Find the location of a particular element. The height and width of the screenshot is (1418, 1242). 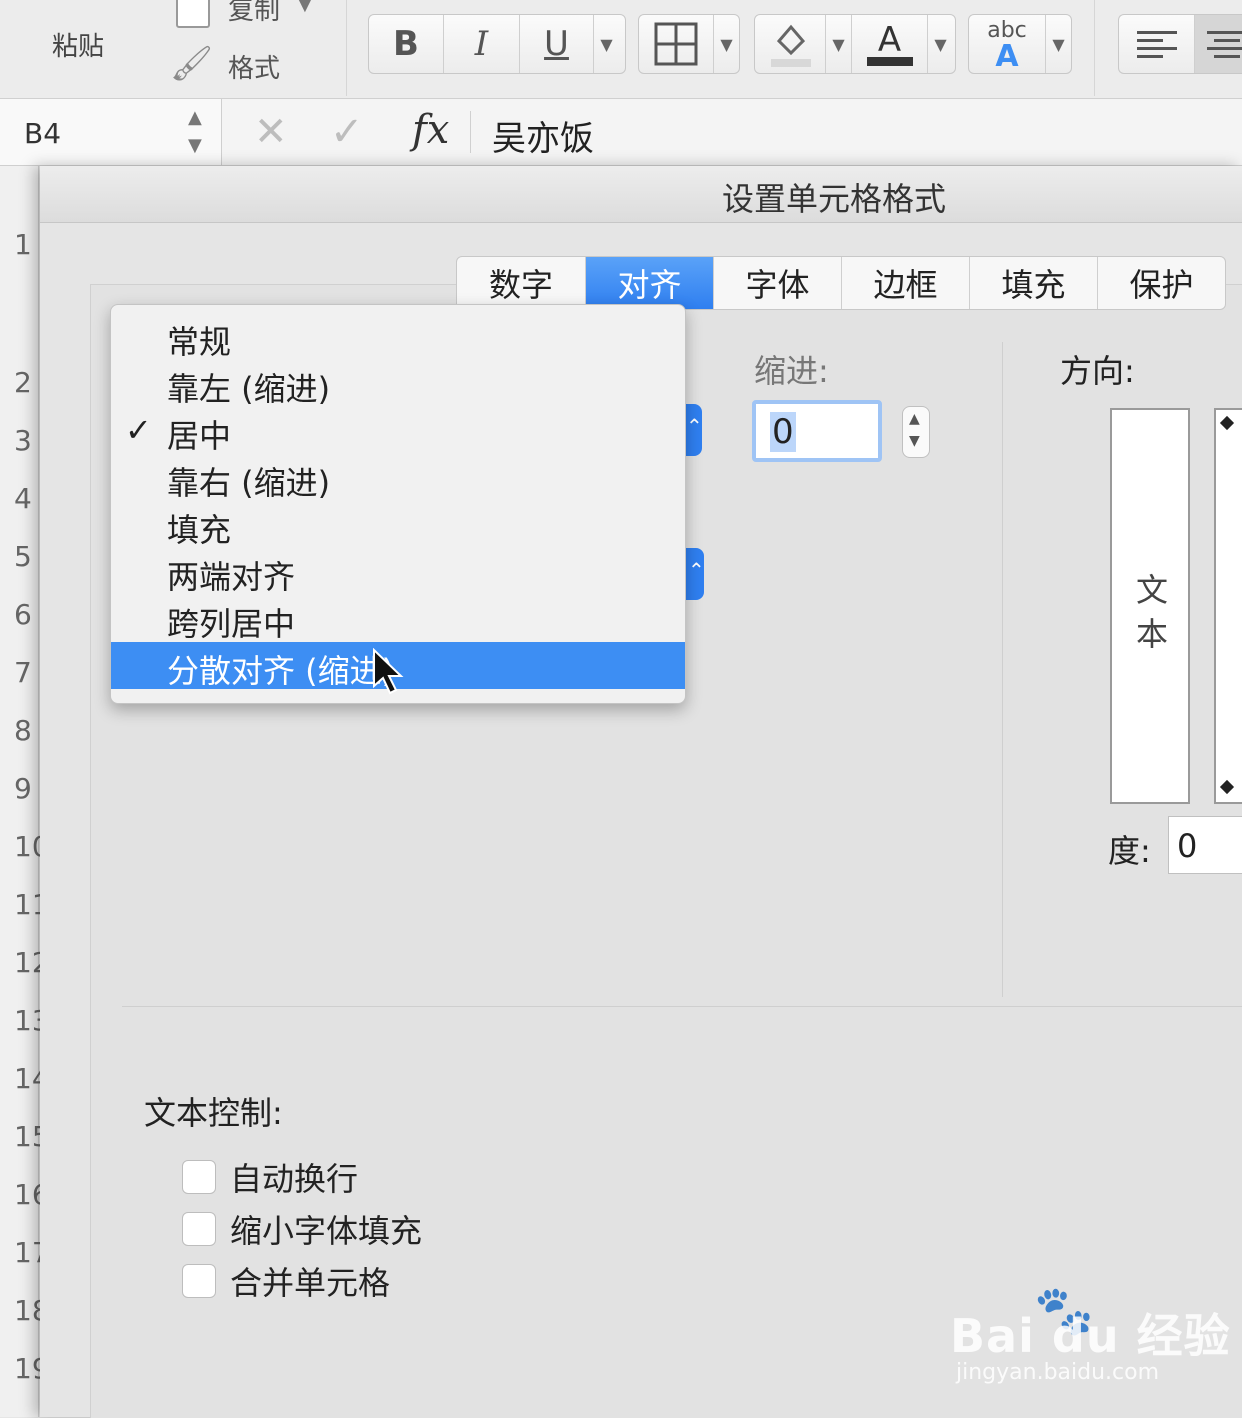

italic-button: I is located at coordinates (481, 44).